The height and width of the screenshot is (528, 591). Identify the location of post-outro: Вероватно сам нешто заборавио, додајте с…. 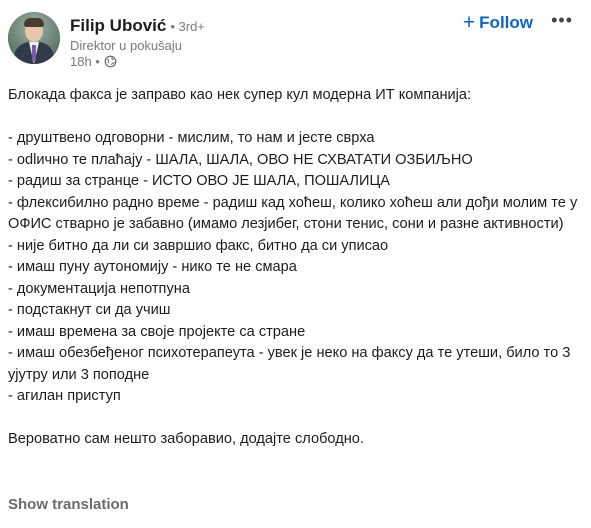
(186, 439).